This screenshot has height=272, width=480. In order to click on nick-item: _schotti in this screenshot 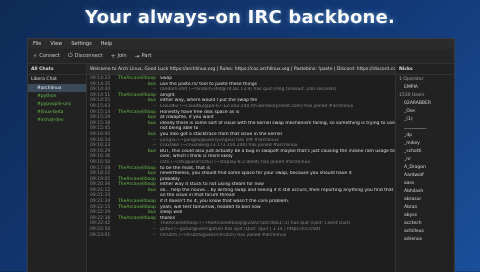, I will do `click(425, 151)`.